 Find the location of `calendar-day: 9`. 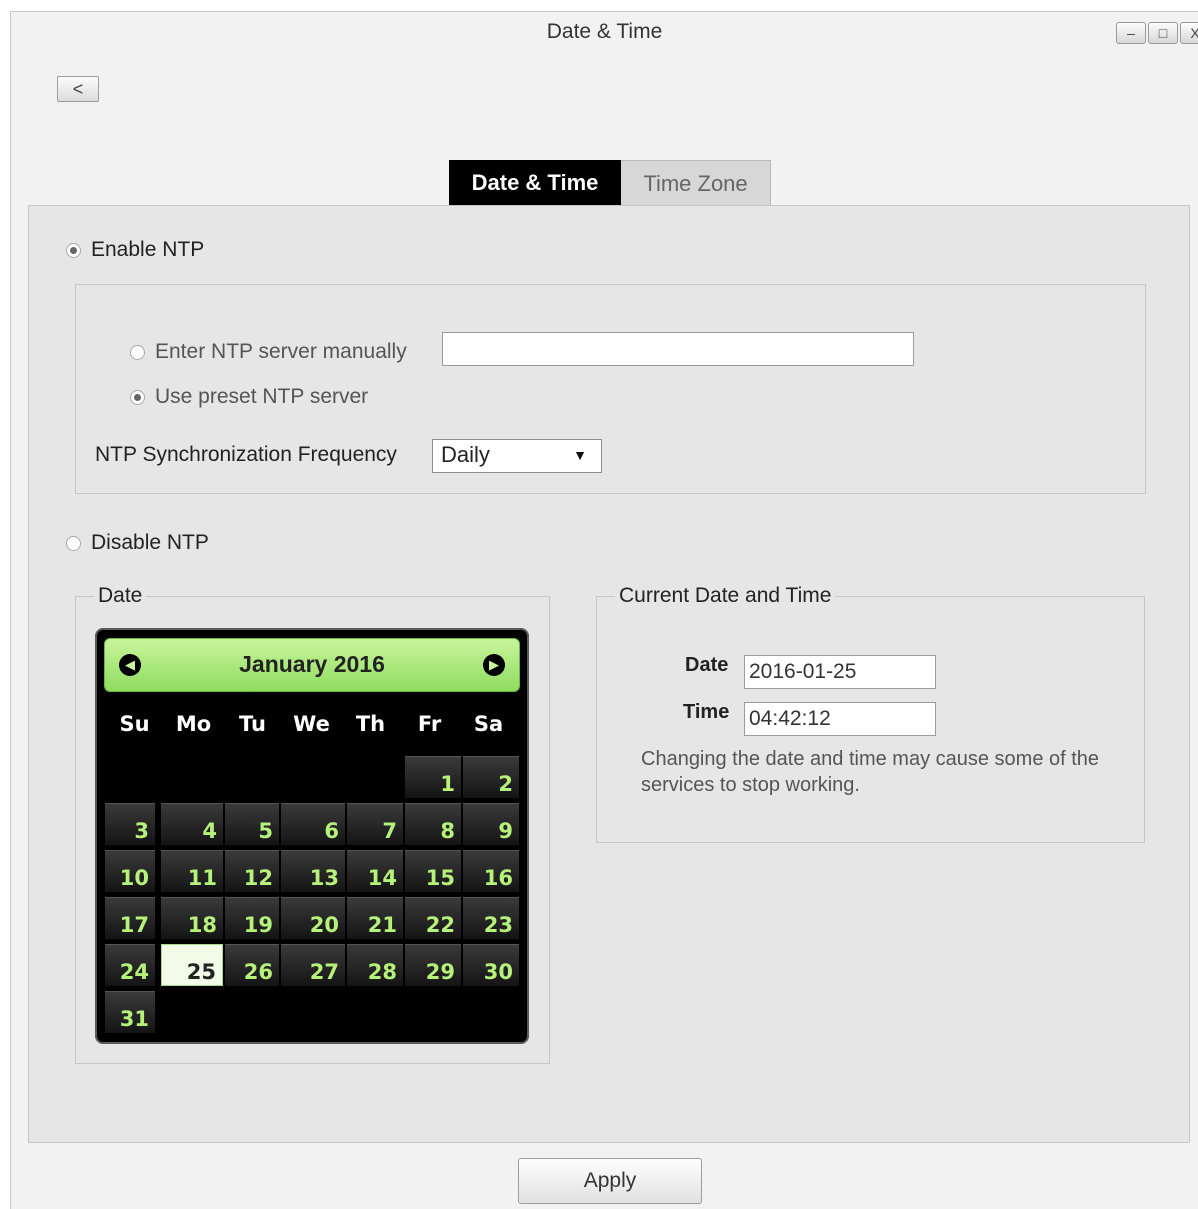

calendar-day: 9 is located at coordinates (491, 824).